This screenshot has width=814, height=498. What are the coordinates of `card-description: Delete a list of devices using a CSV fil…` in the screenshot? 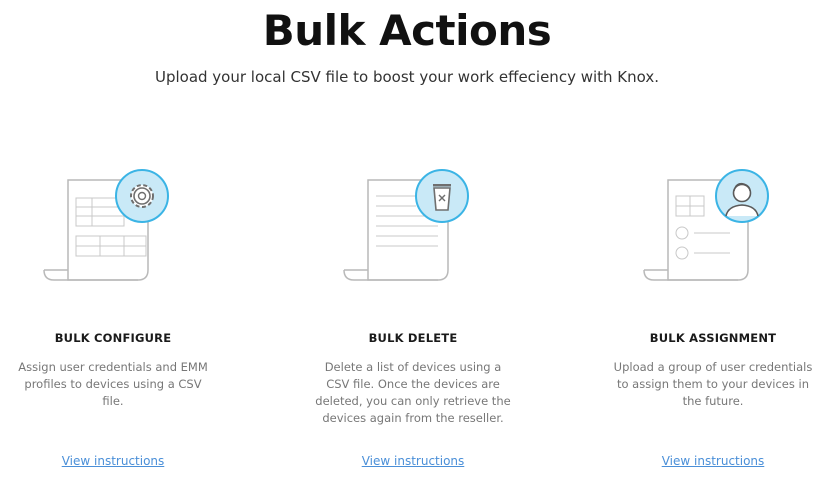 It's located at (413, 392).